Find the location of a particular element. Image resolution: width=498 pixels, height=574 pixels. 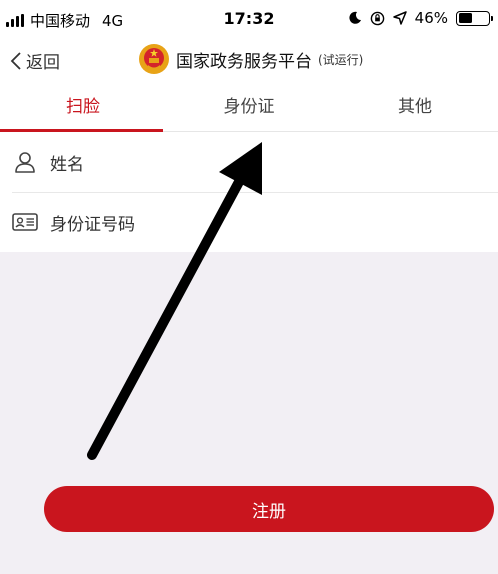

name-field: 姓名 is located at coordinates (249, 162).